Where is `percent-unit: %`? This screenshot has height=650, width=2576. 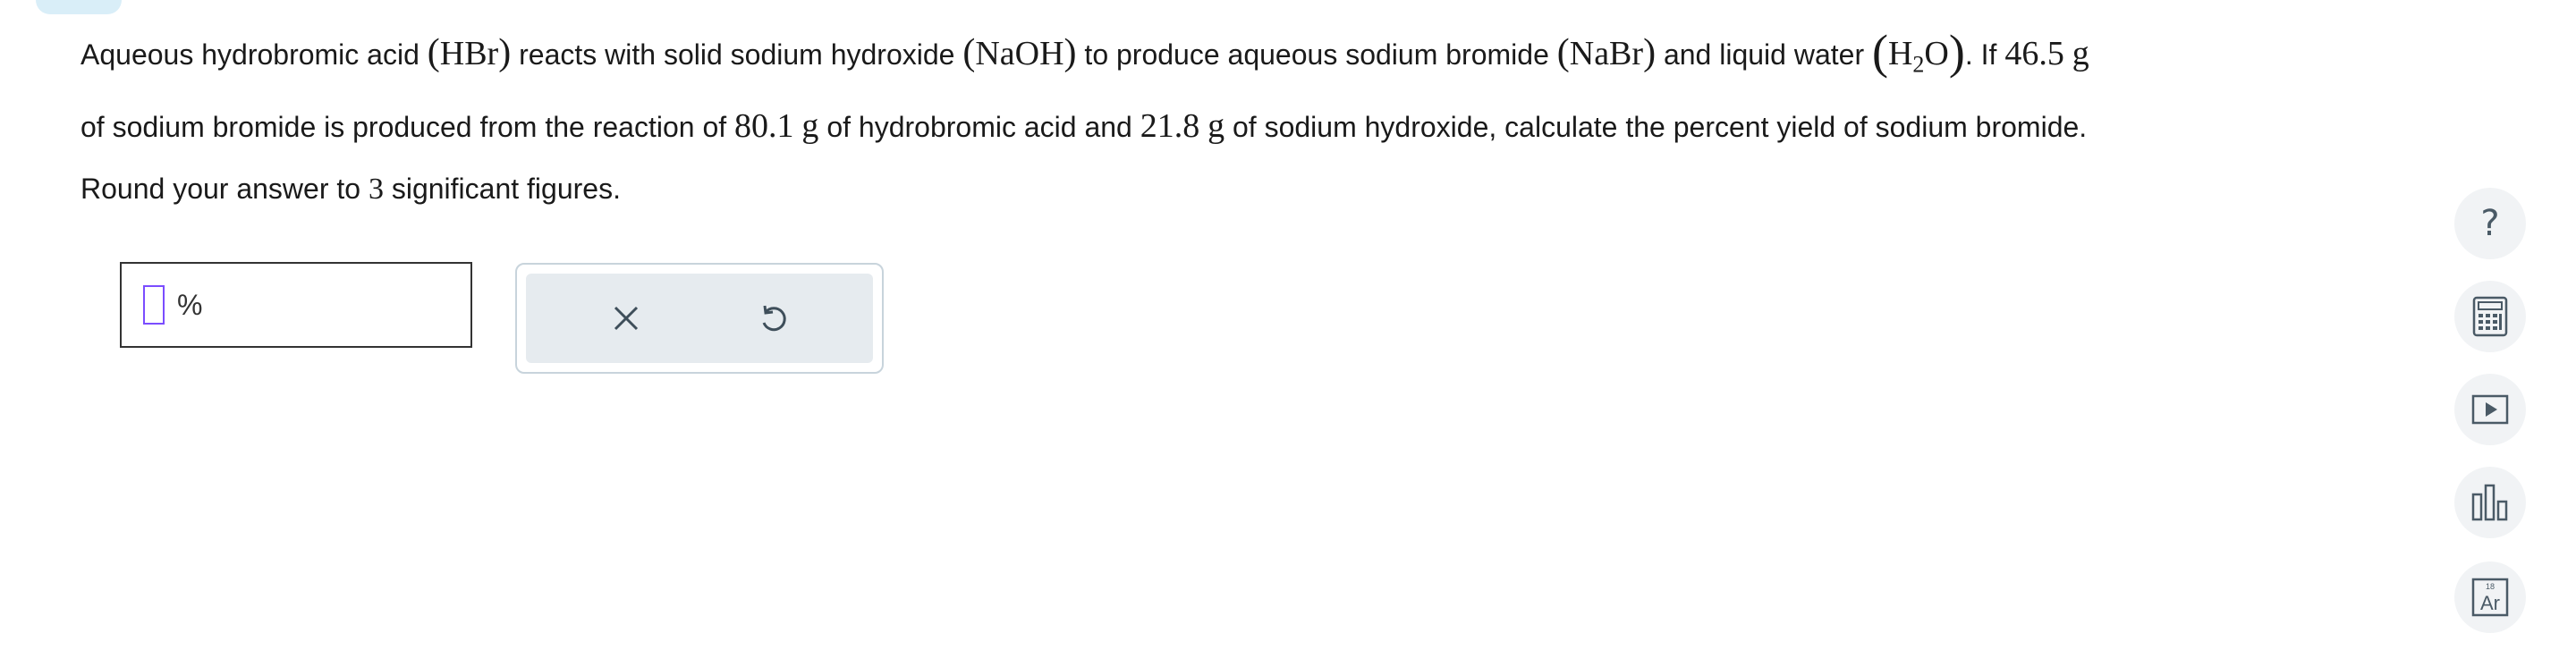
percent-unit: % is located at coordinates (190, 305).